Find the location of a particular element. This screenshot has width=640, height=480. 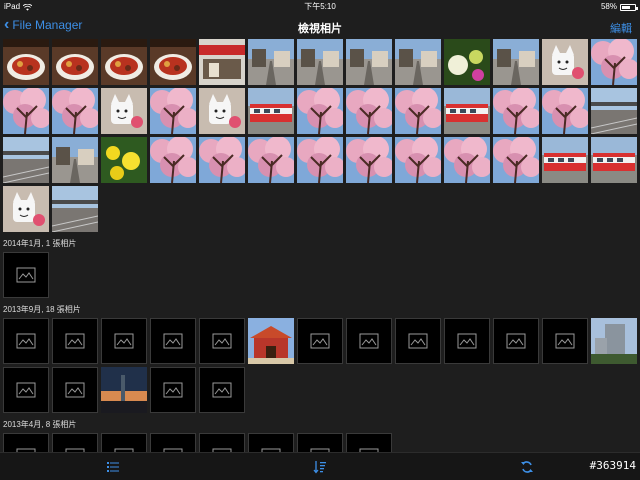

photo-building-icon is located at coordinates (614, 341).